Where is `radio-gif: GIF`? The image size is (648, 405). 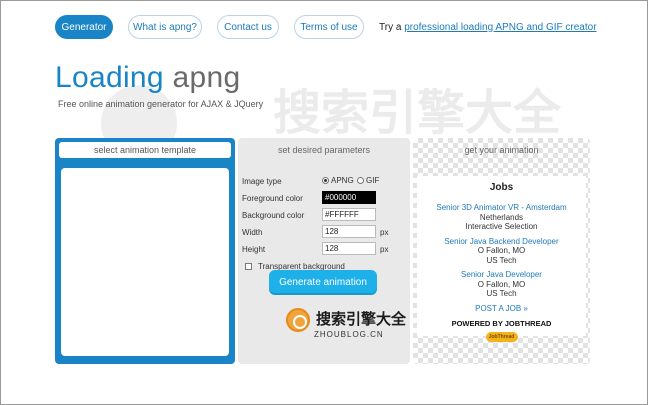
radio-gif: GIF is located at coordinates (368, 180).